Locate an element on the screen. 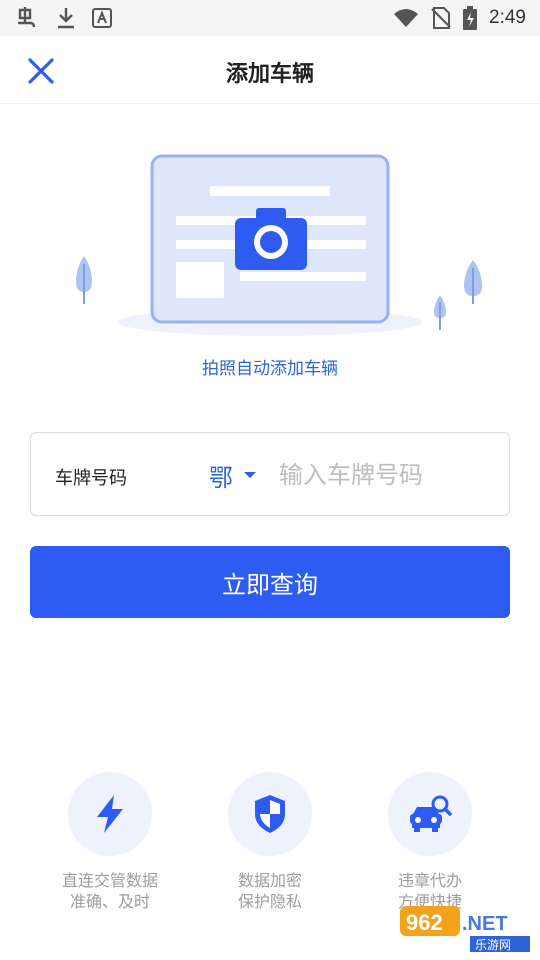 The image size is (540, 960). car-search-icon is located at coordinates (431, 813).